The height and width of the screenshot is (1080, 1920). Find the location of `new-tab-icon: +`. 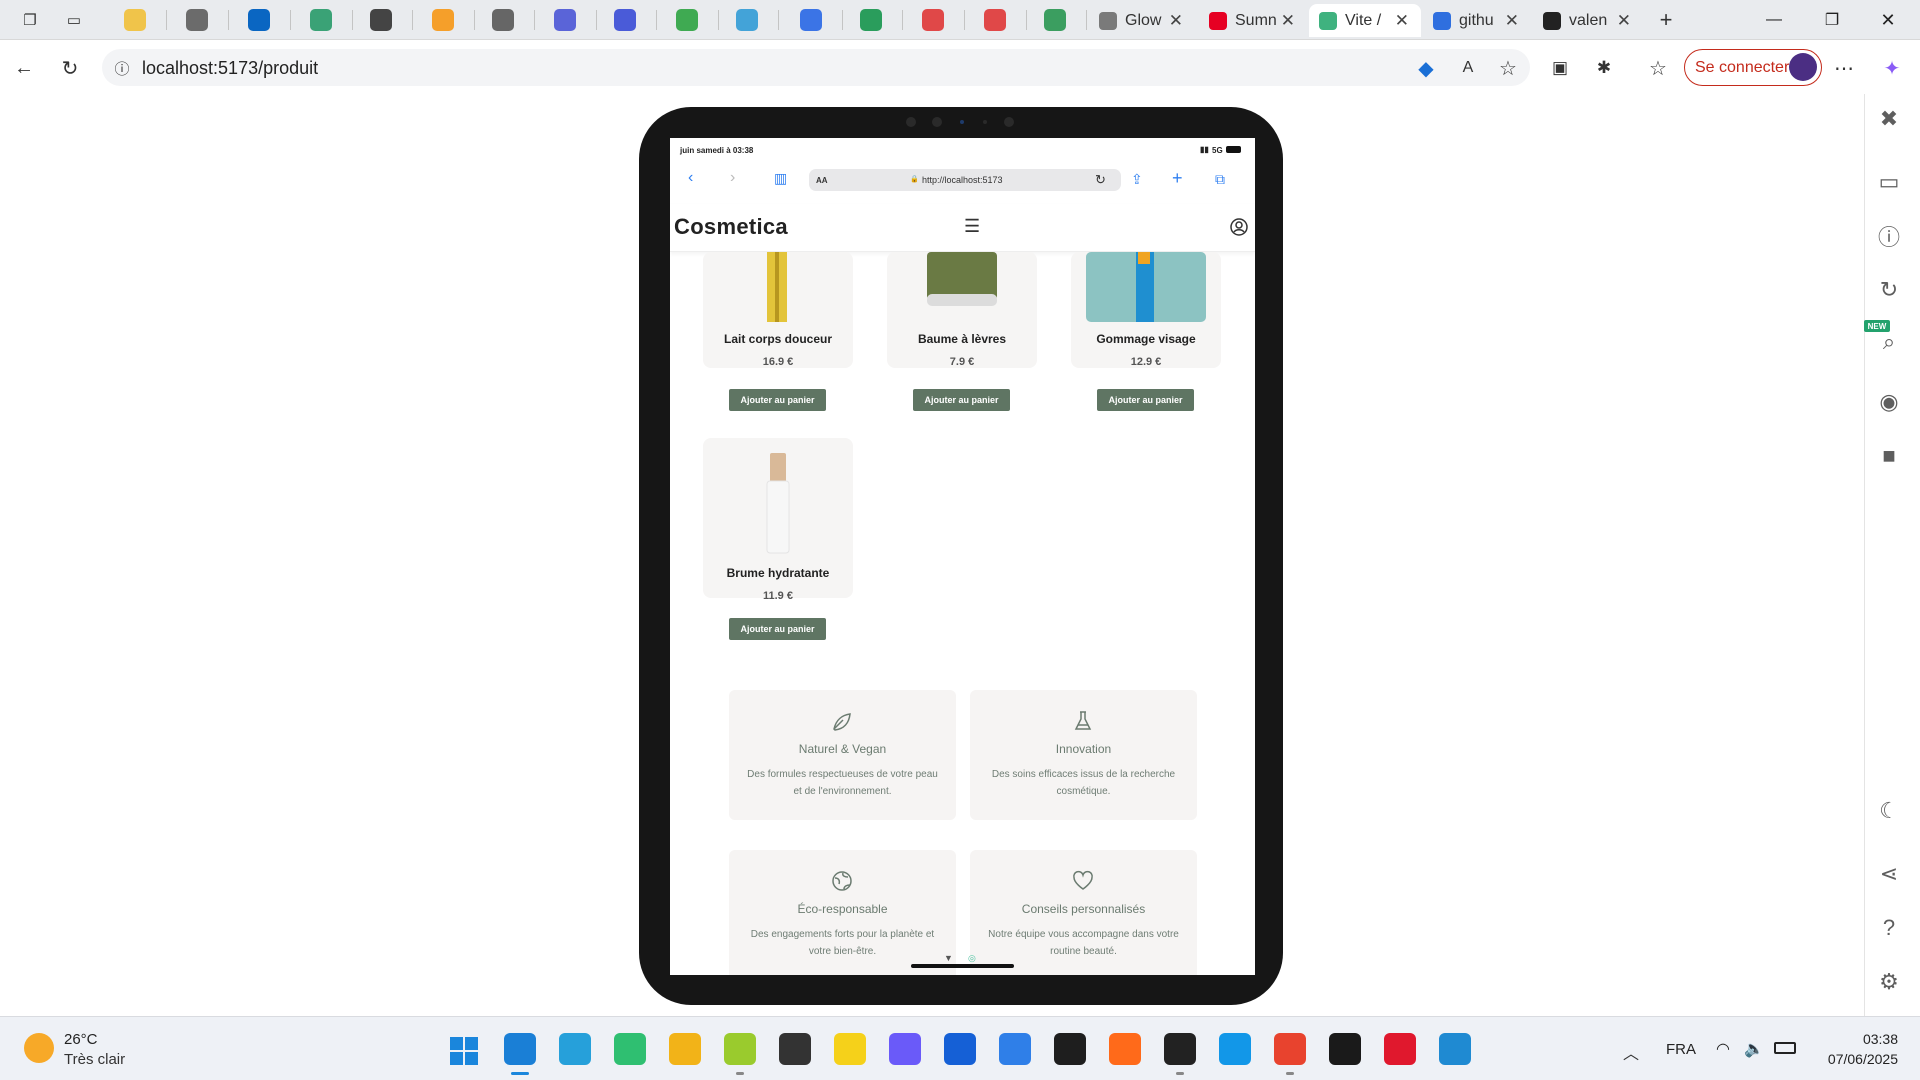

new-tab-icon: + is located at coordinates (1666, 19).